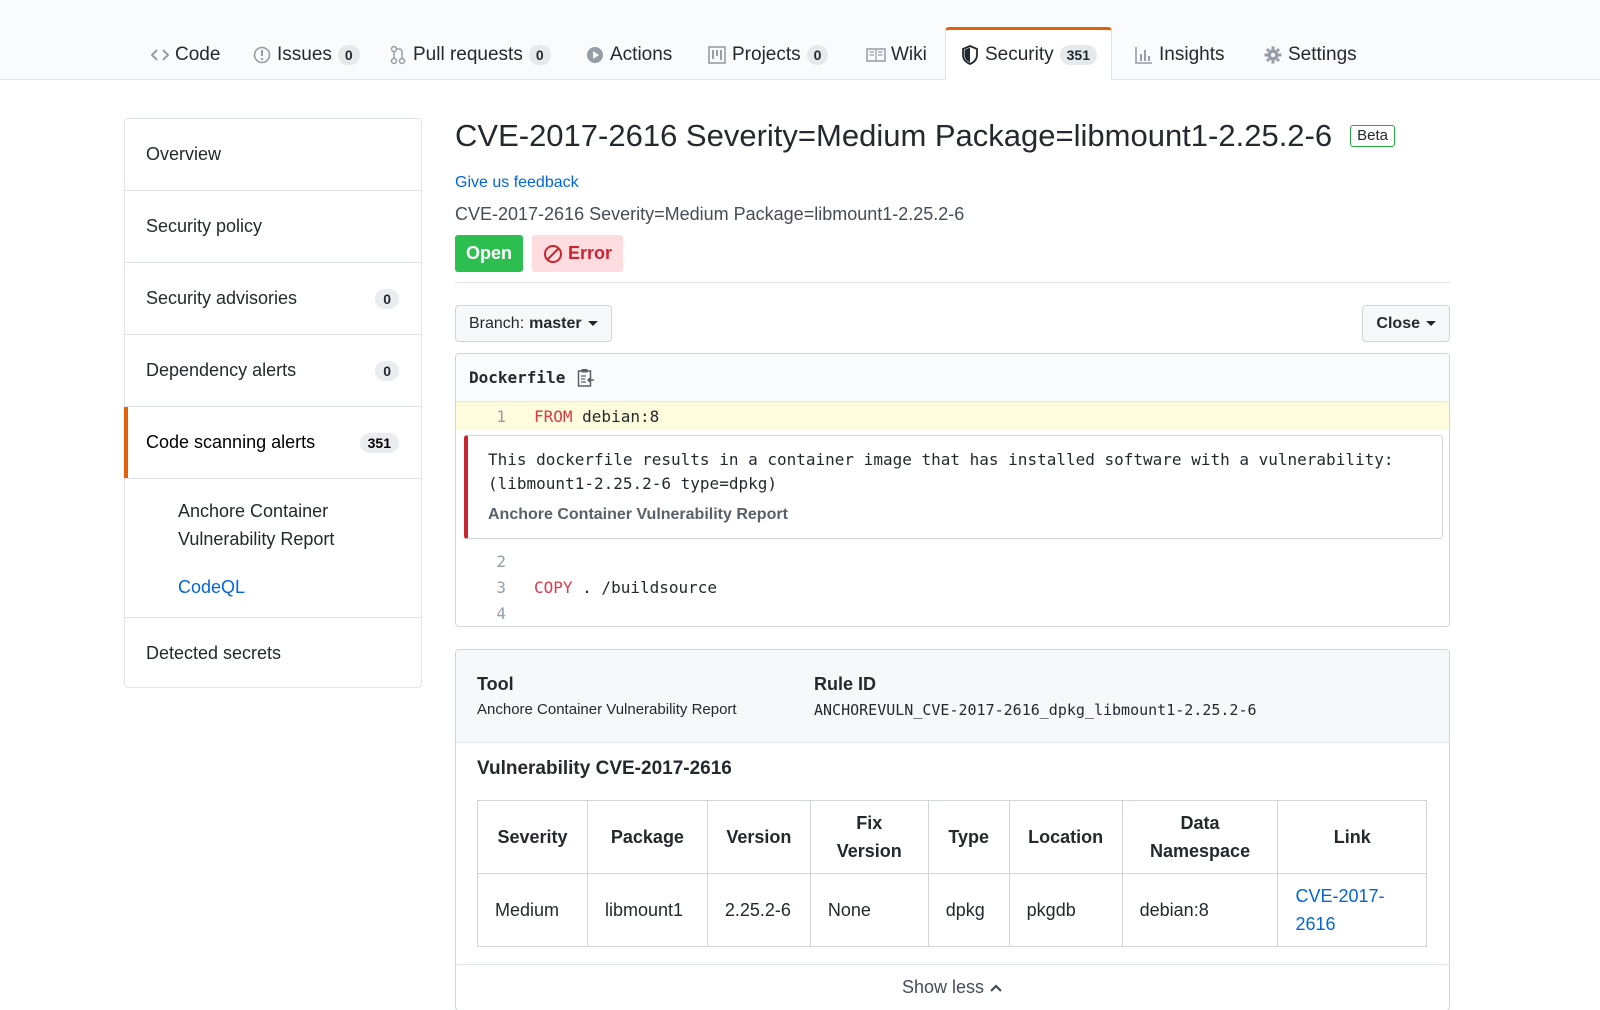 This screenshot has height=1010, width=1600. I want to click on code-text: FROM debian:8, so click(586, 416).